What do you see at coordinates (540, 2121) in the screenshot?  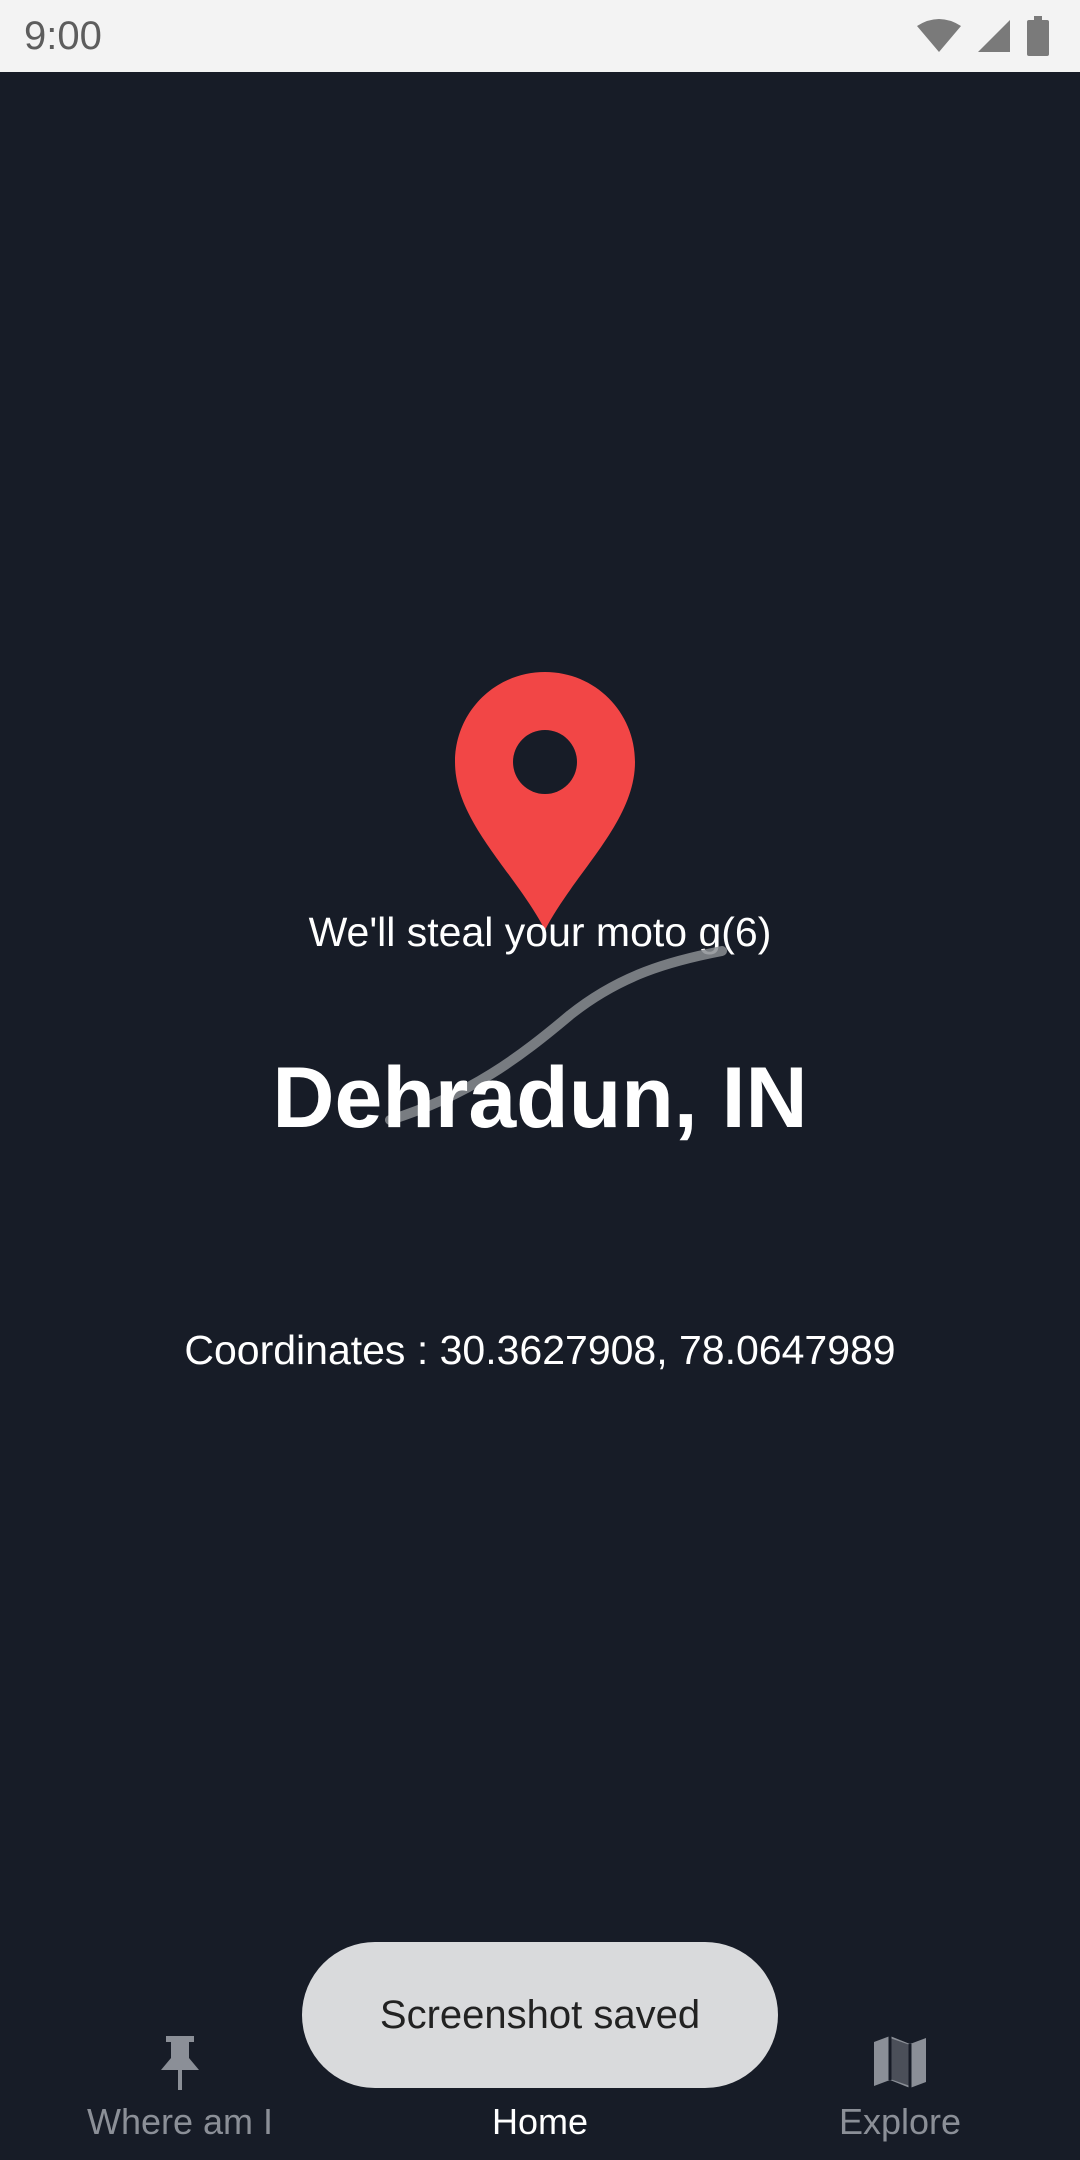 I see `nav-label-home: Home` at bounding box center [540, 2121].